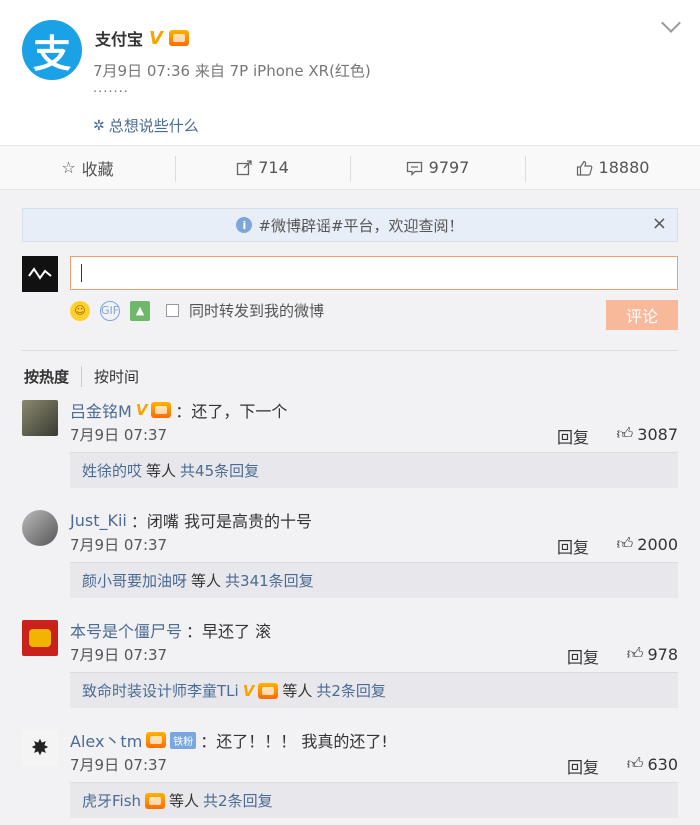  I want to click on tab-sort-hot: 按热度, so click(53, 376).